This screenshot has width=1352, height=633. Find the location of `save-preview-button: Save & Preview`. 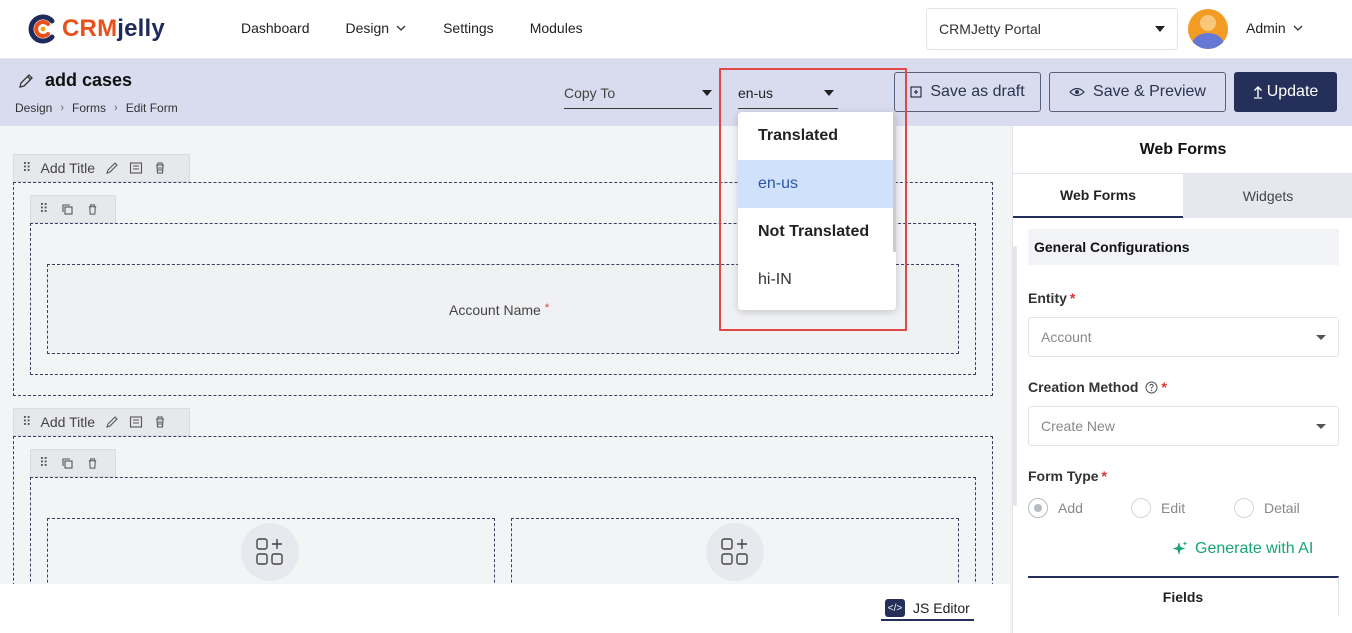

save-preview-button: Save & Preview is located at coordinates (1137, 92).